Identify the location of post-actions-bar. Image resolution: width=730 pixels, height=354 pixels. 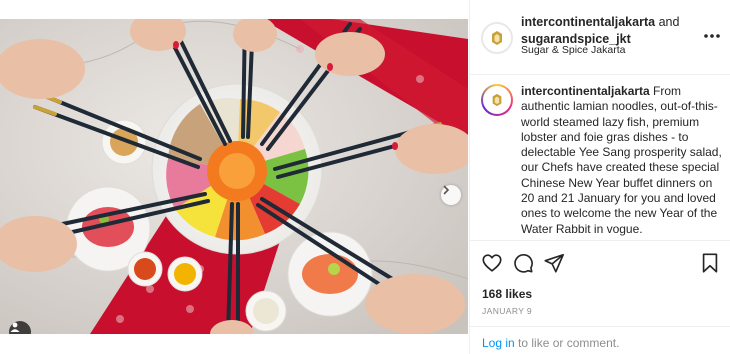
(600, 263).